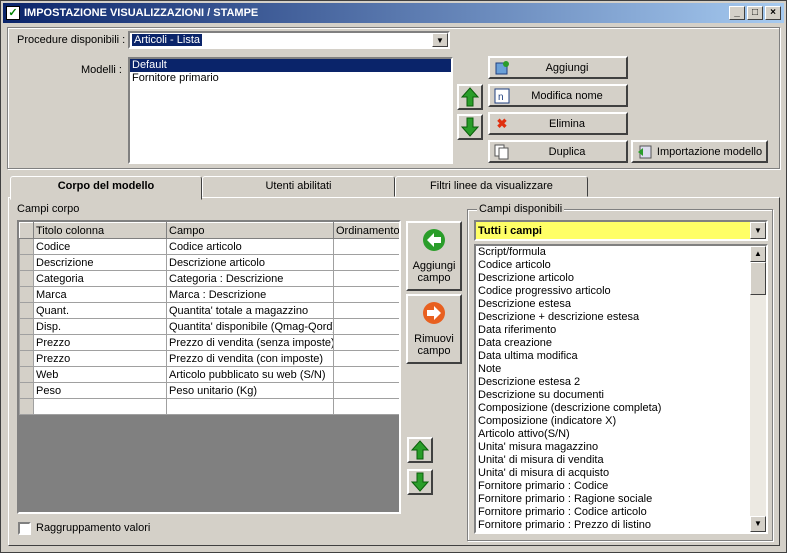  I want to click on modifica-nome-button: n Modifica nome, so click(558, 95).